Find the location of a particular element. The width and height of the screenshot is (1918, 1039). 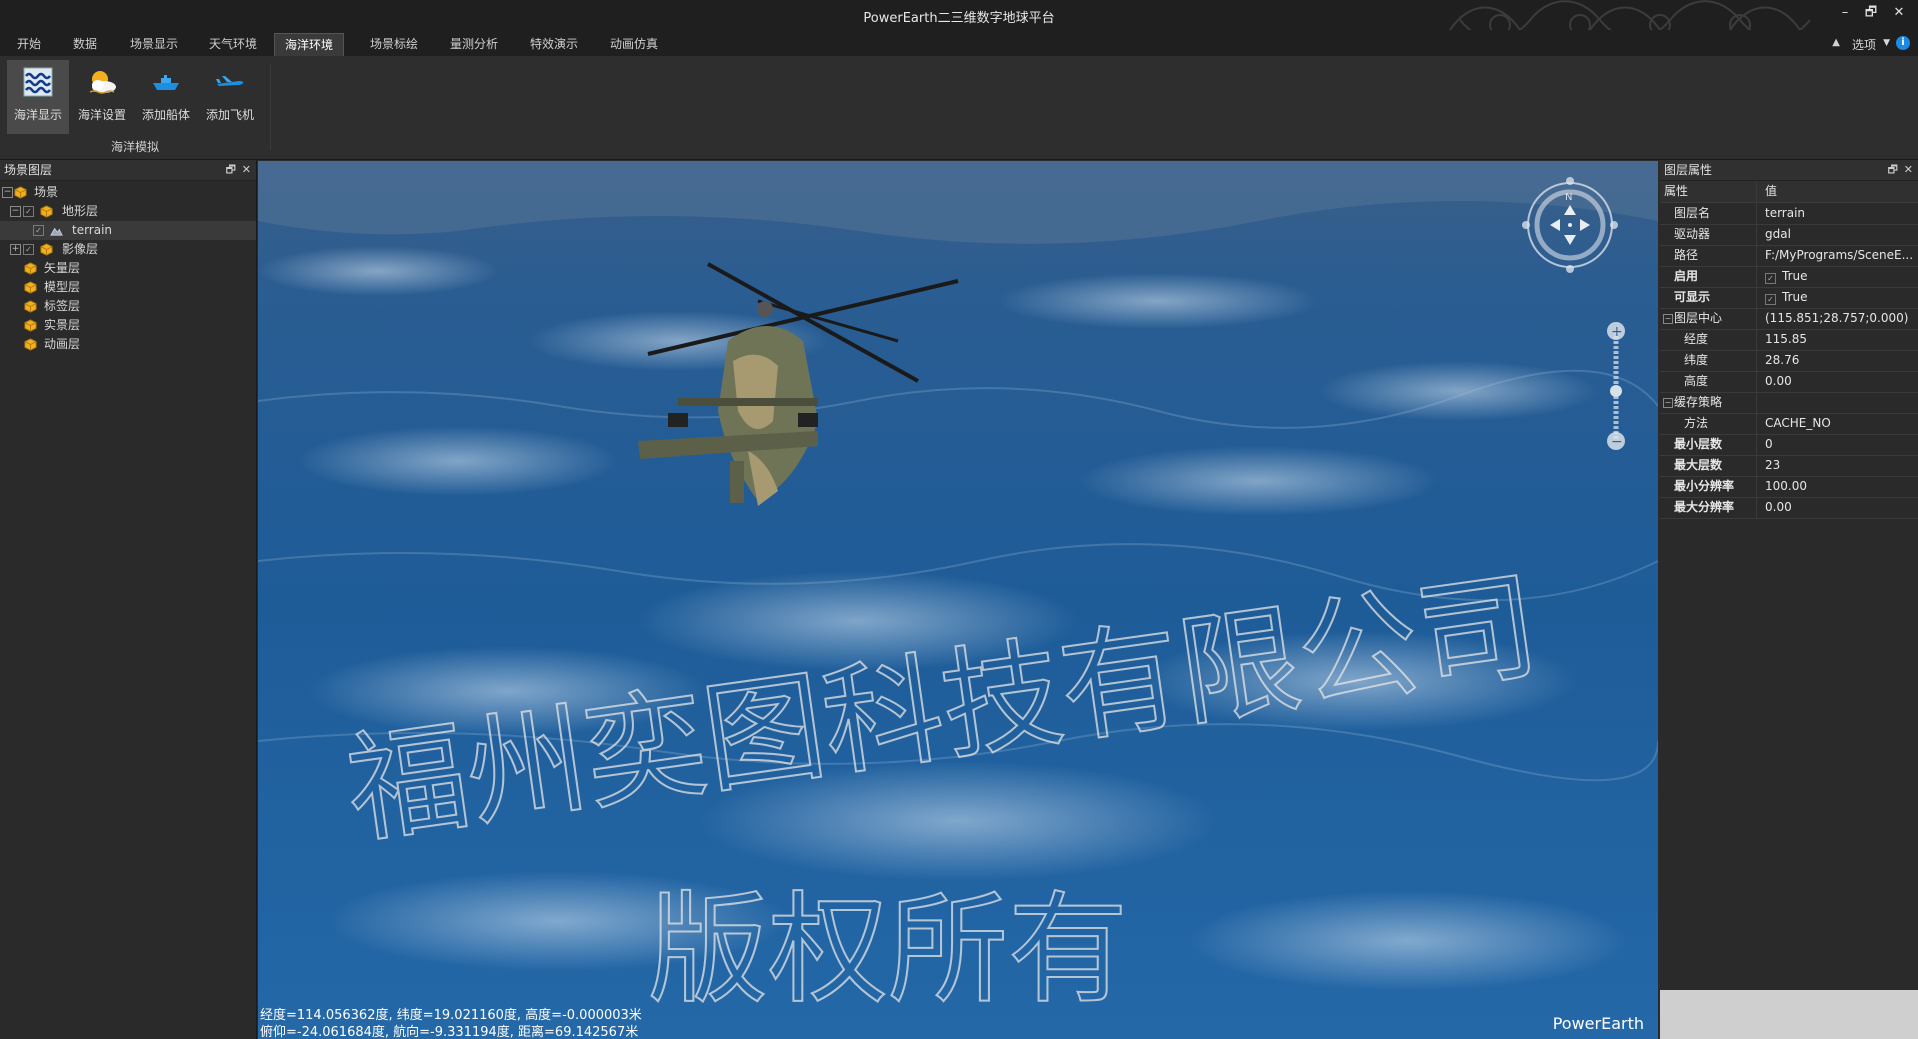

property-value: terrain is located at coordinates (1839, 213).